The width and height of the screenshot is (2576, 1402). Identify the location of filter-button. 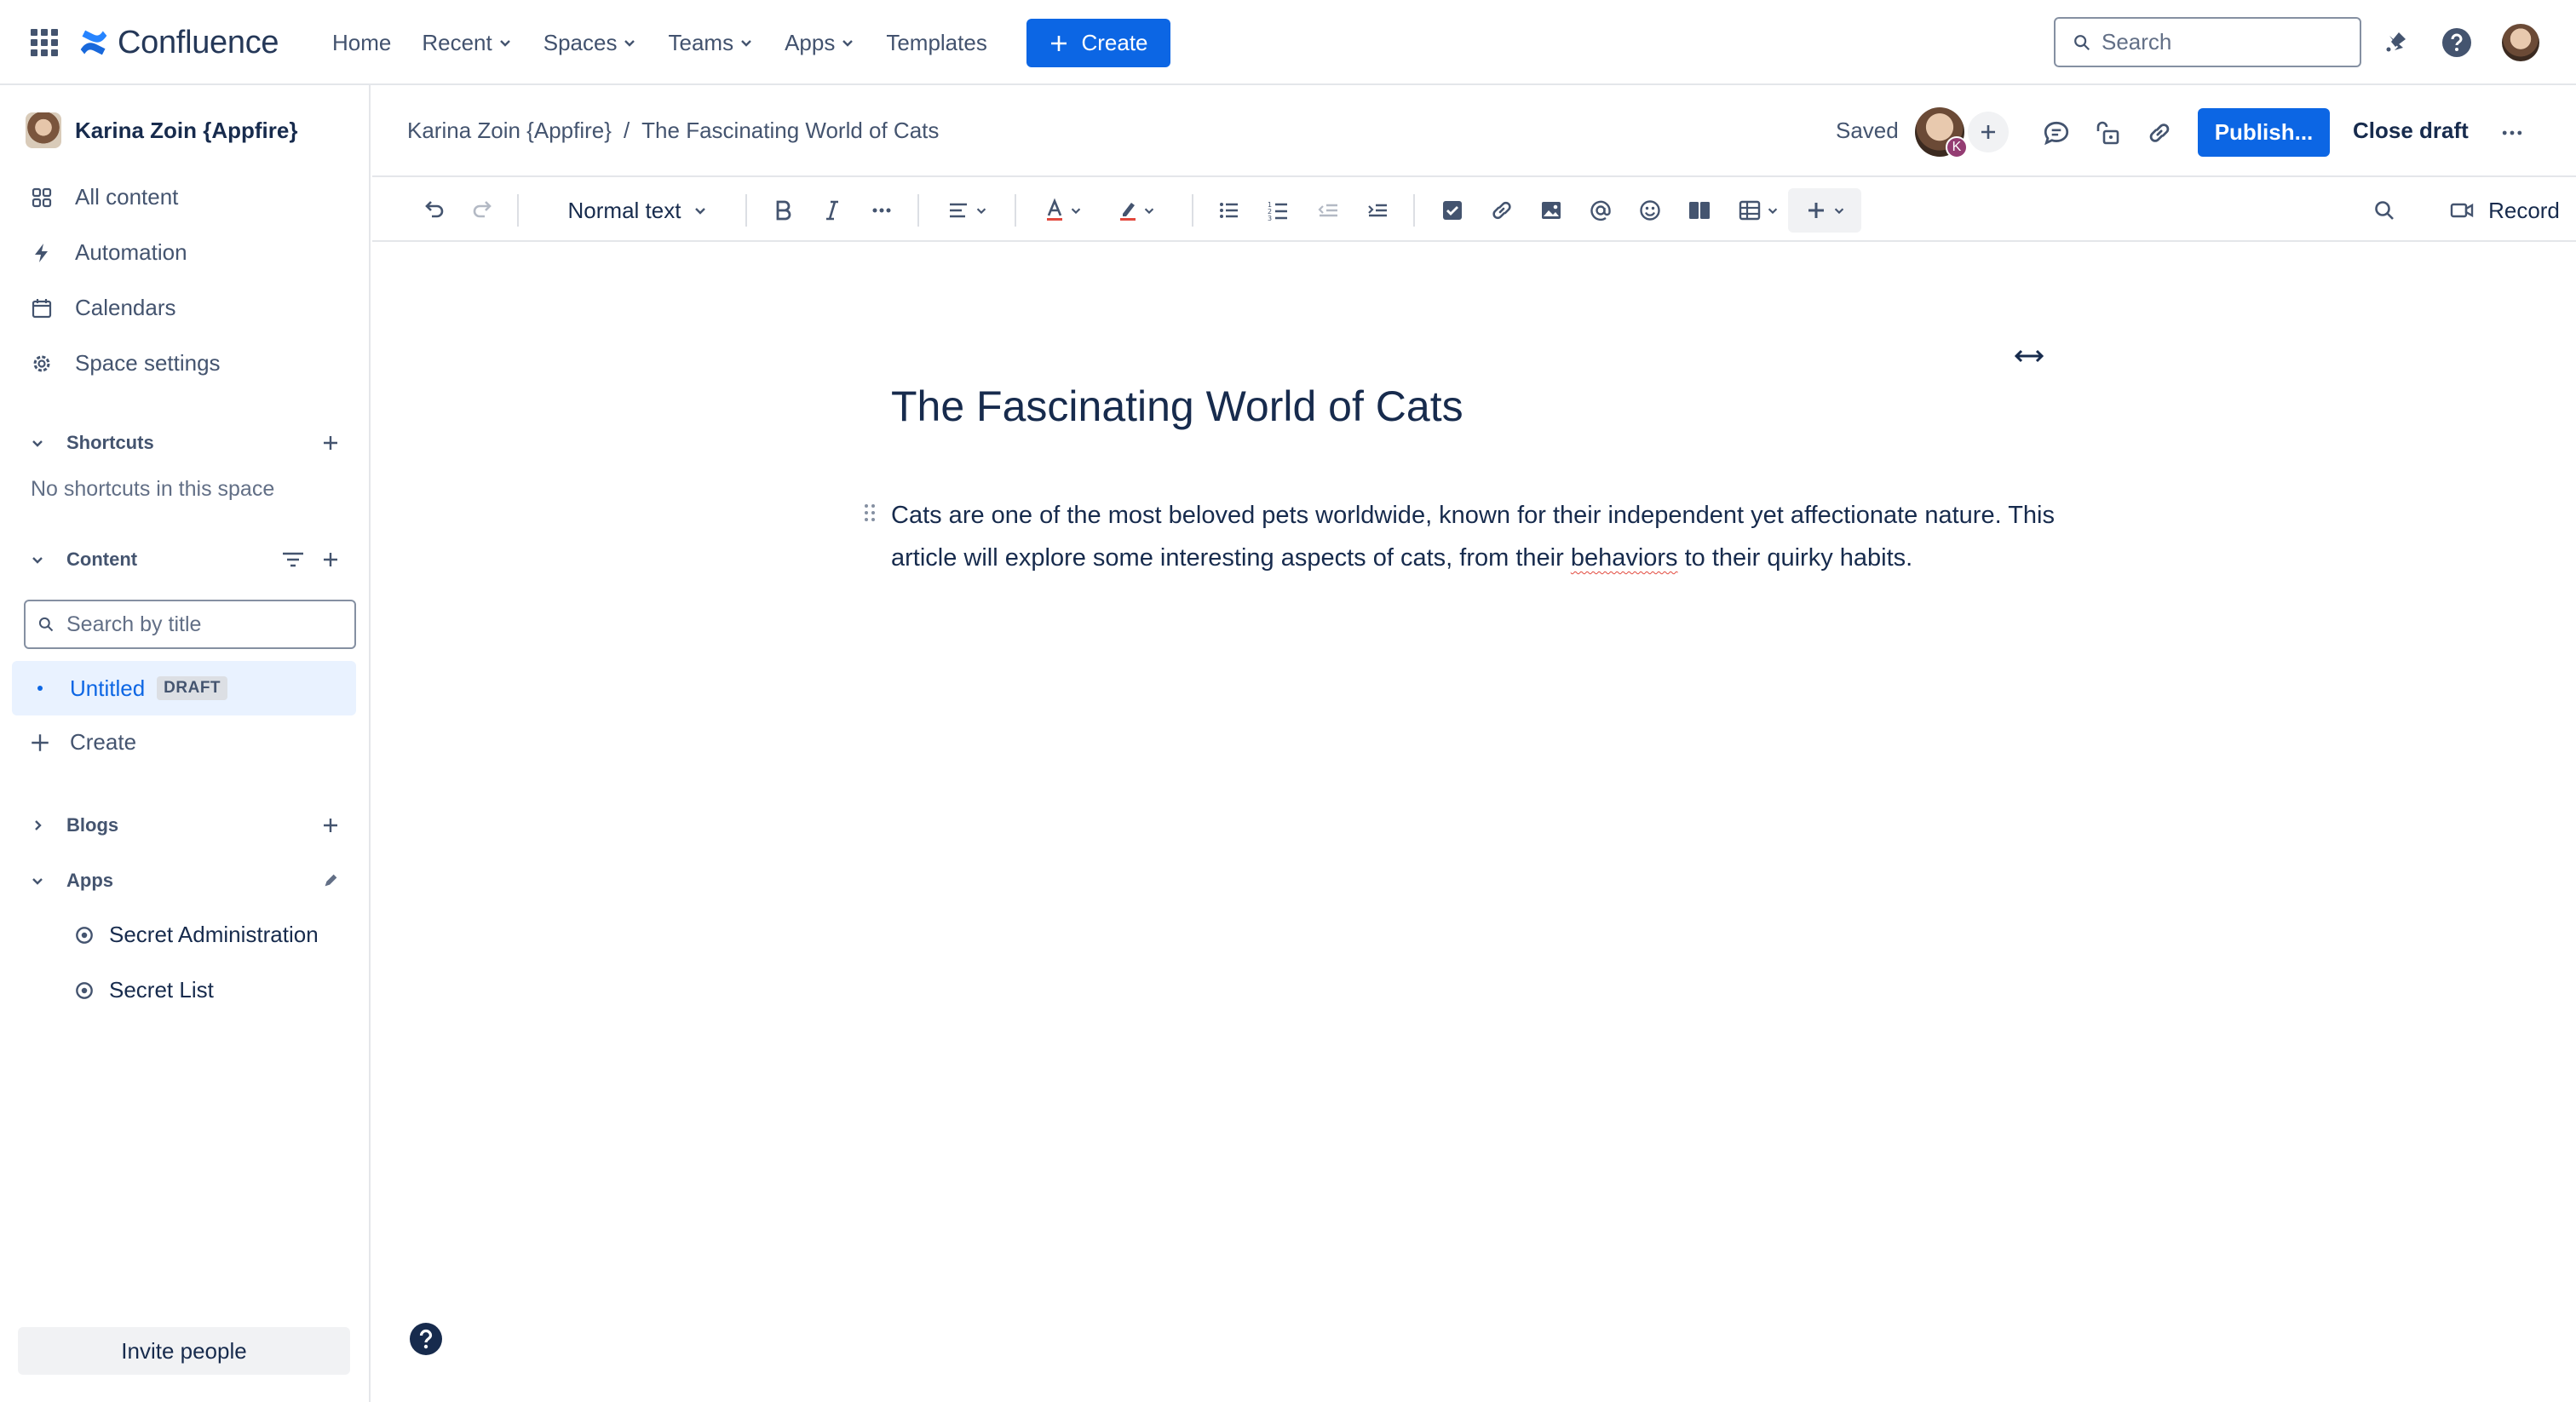
(293, 559).